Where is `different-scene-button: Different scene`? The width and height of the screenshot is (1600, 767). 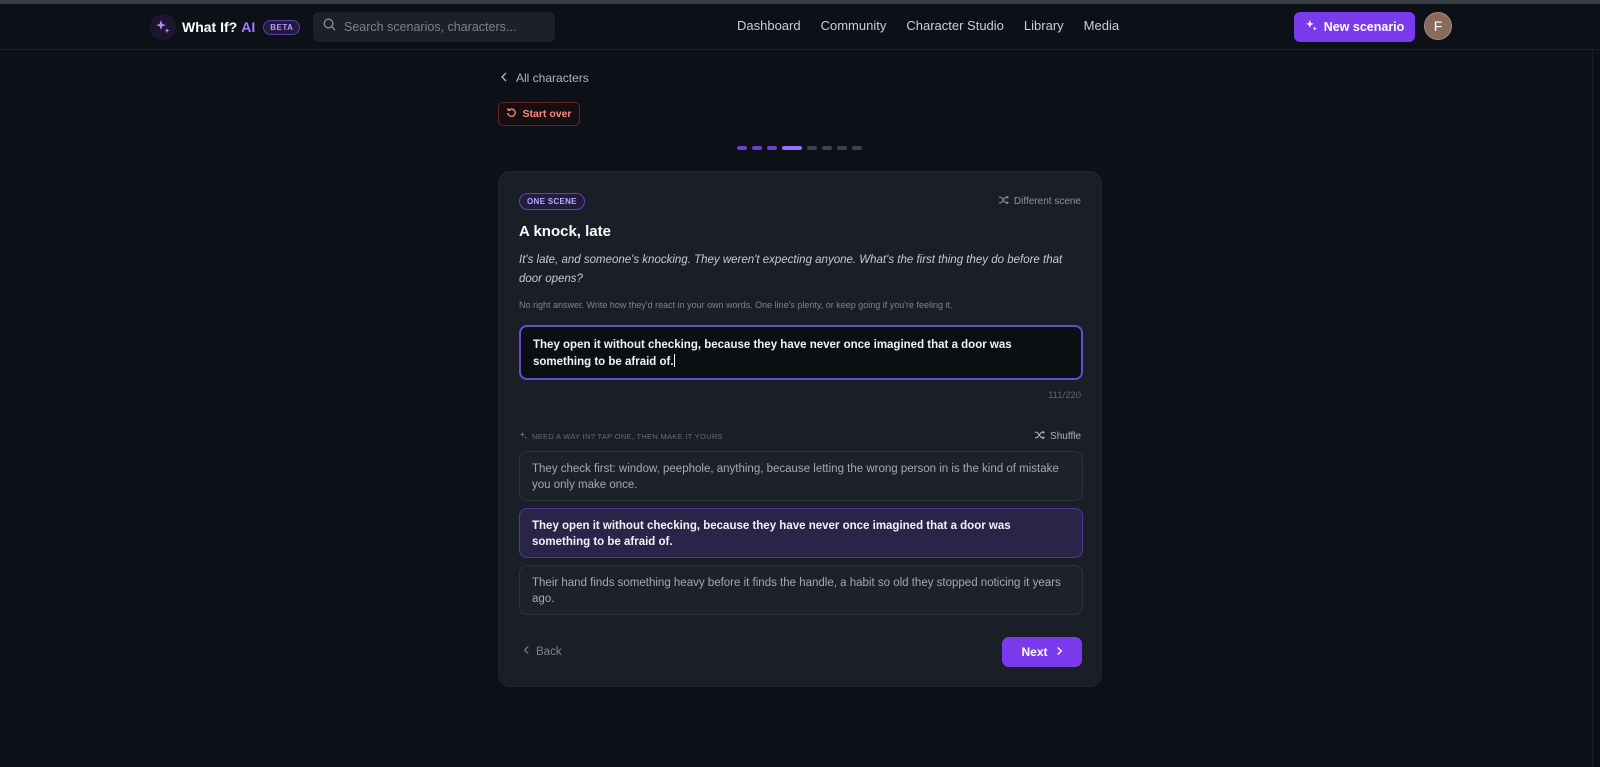
different-scene-button: Different scene is located at coordinates (1039, 201).